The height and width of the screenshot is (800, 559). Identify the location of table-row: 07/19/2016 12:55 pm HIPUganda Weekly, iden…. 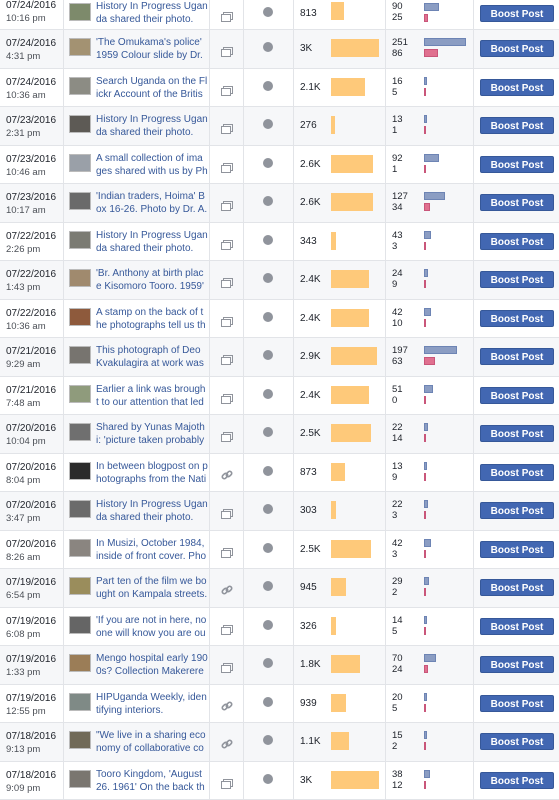
(279, 703).